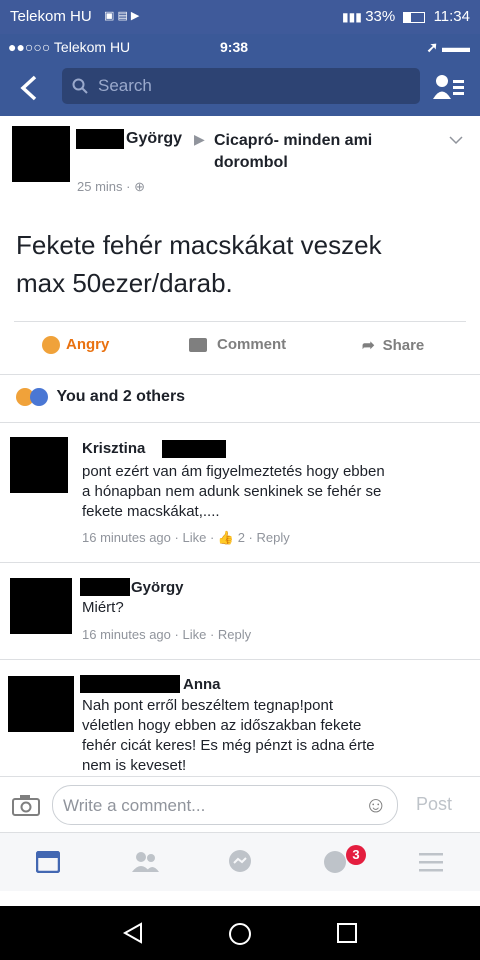 This screenshot has width=480, height=960. Describe the element at coordinates (448, 47) in the screenshot. I see `ios-battery-icon: ➚ ▬▬` at that location.